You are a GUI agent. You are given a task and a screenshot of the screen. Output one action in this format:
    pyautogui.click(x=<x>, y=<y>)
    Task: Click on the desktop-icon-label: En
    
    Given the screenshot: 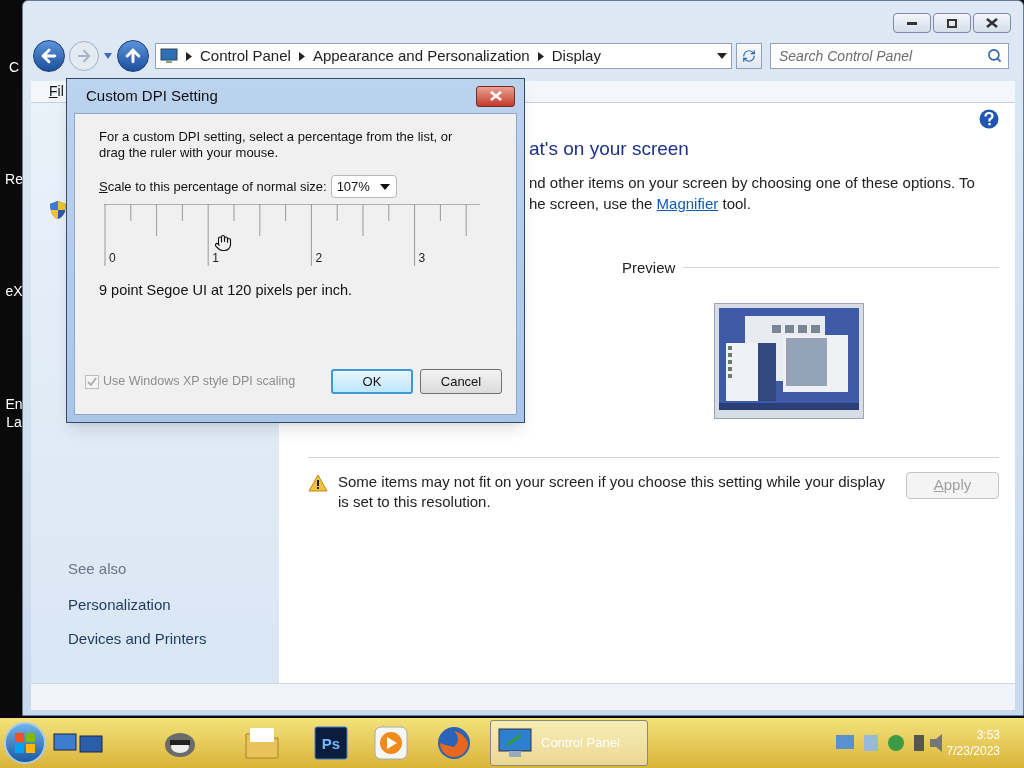 What is the action you would take?
    pyautogui.click(x=14, y=404)
    